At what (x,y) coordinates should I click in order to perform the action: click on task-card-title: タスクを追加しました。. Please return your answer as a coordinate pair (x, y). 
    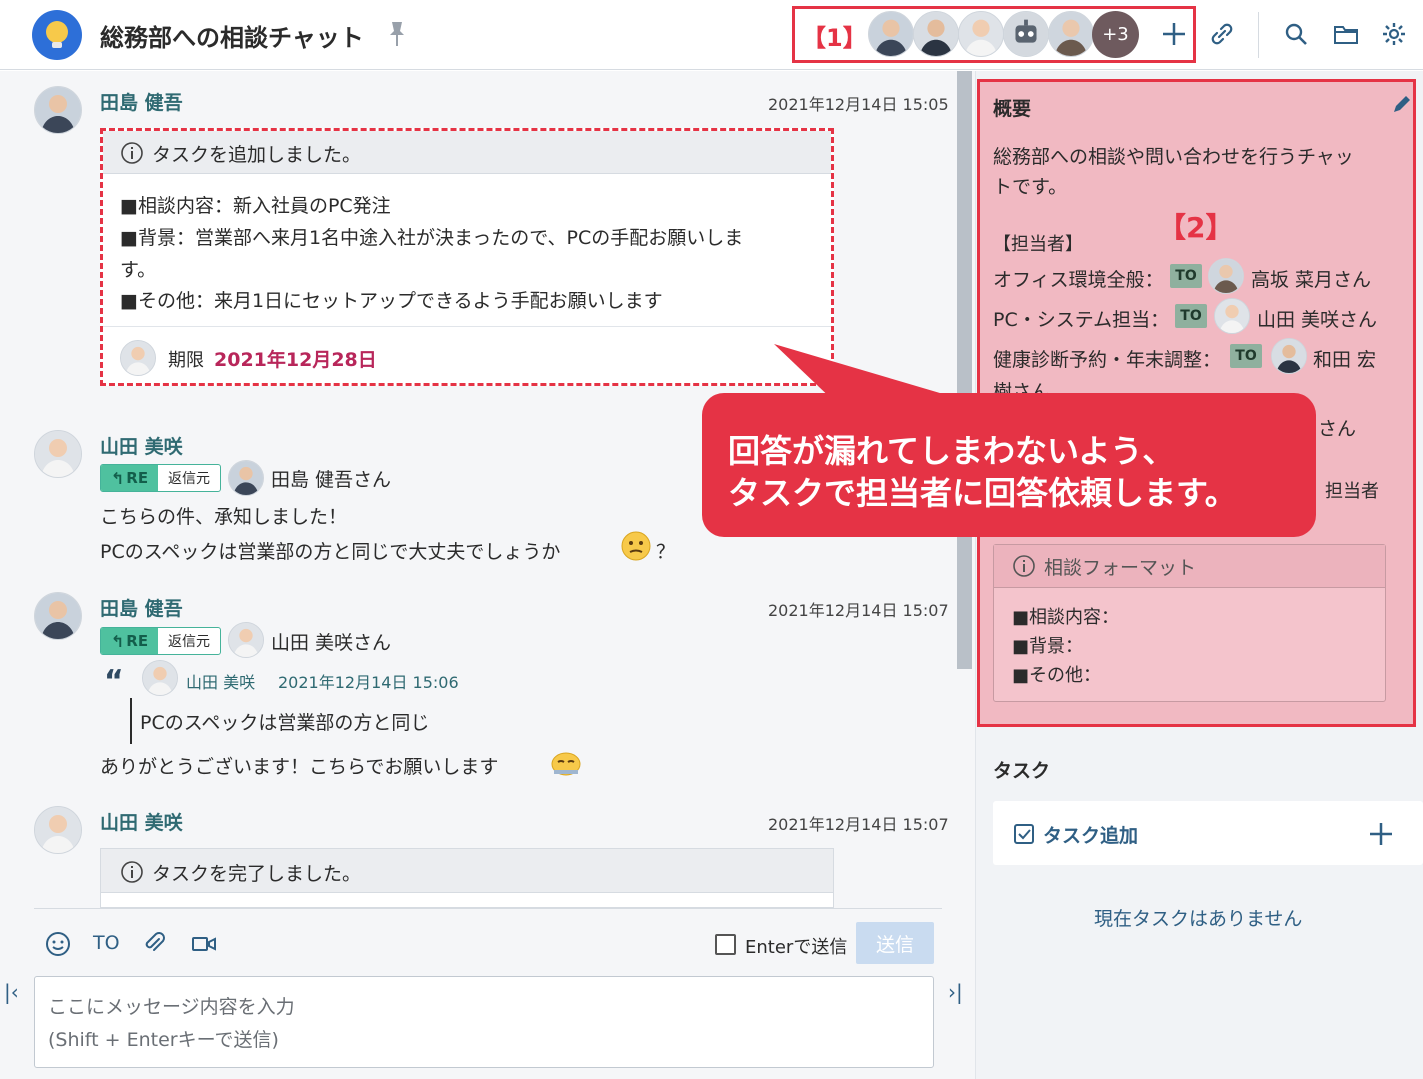
    Looking at the image, I should click on (257, 155).